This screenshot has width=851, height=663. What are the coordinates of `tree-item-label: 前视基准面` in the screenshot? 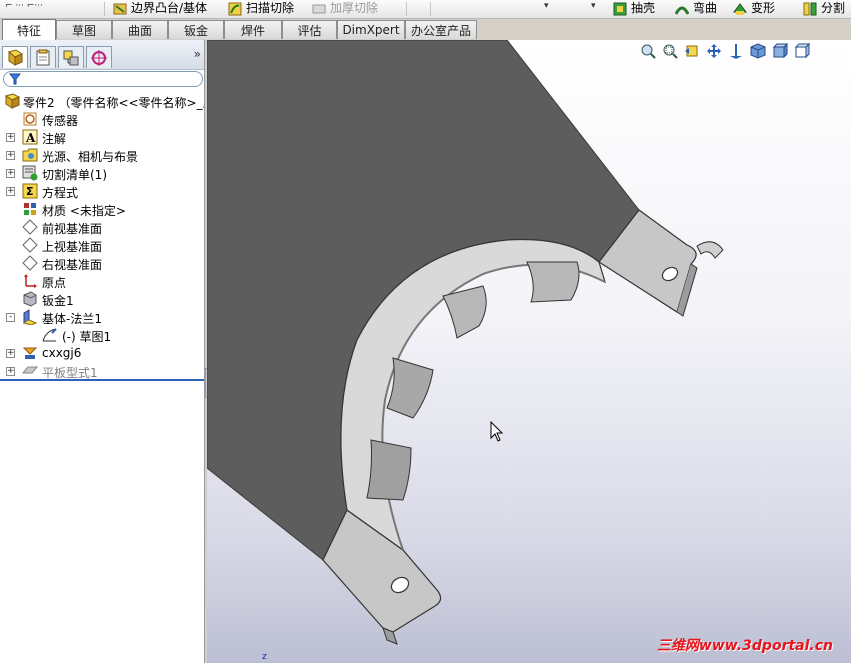 It's located at (72, 229).